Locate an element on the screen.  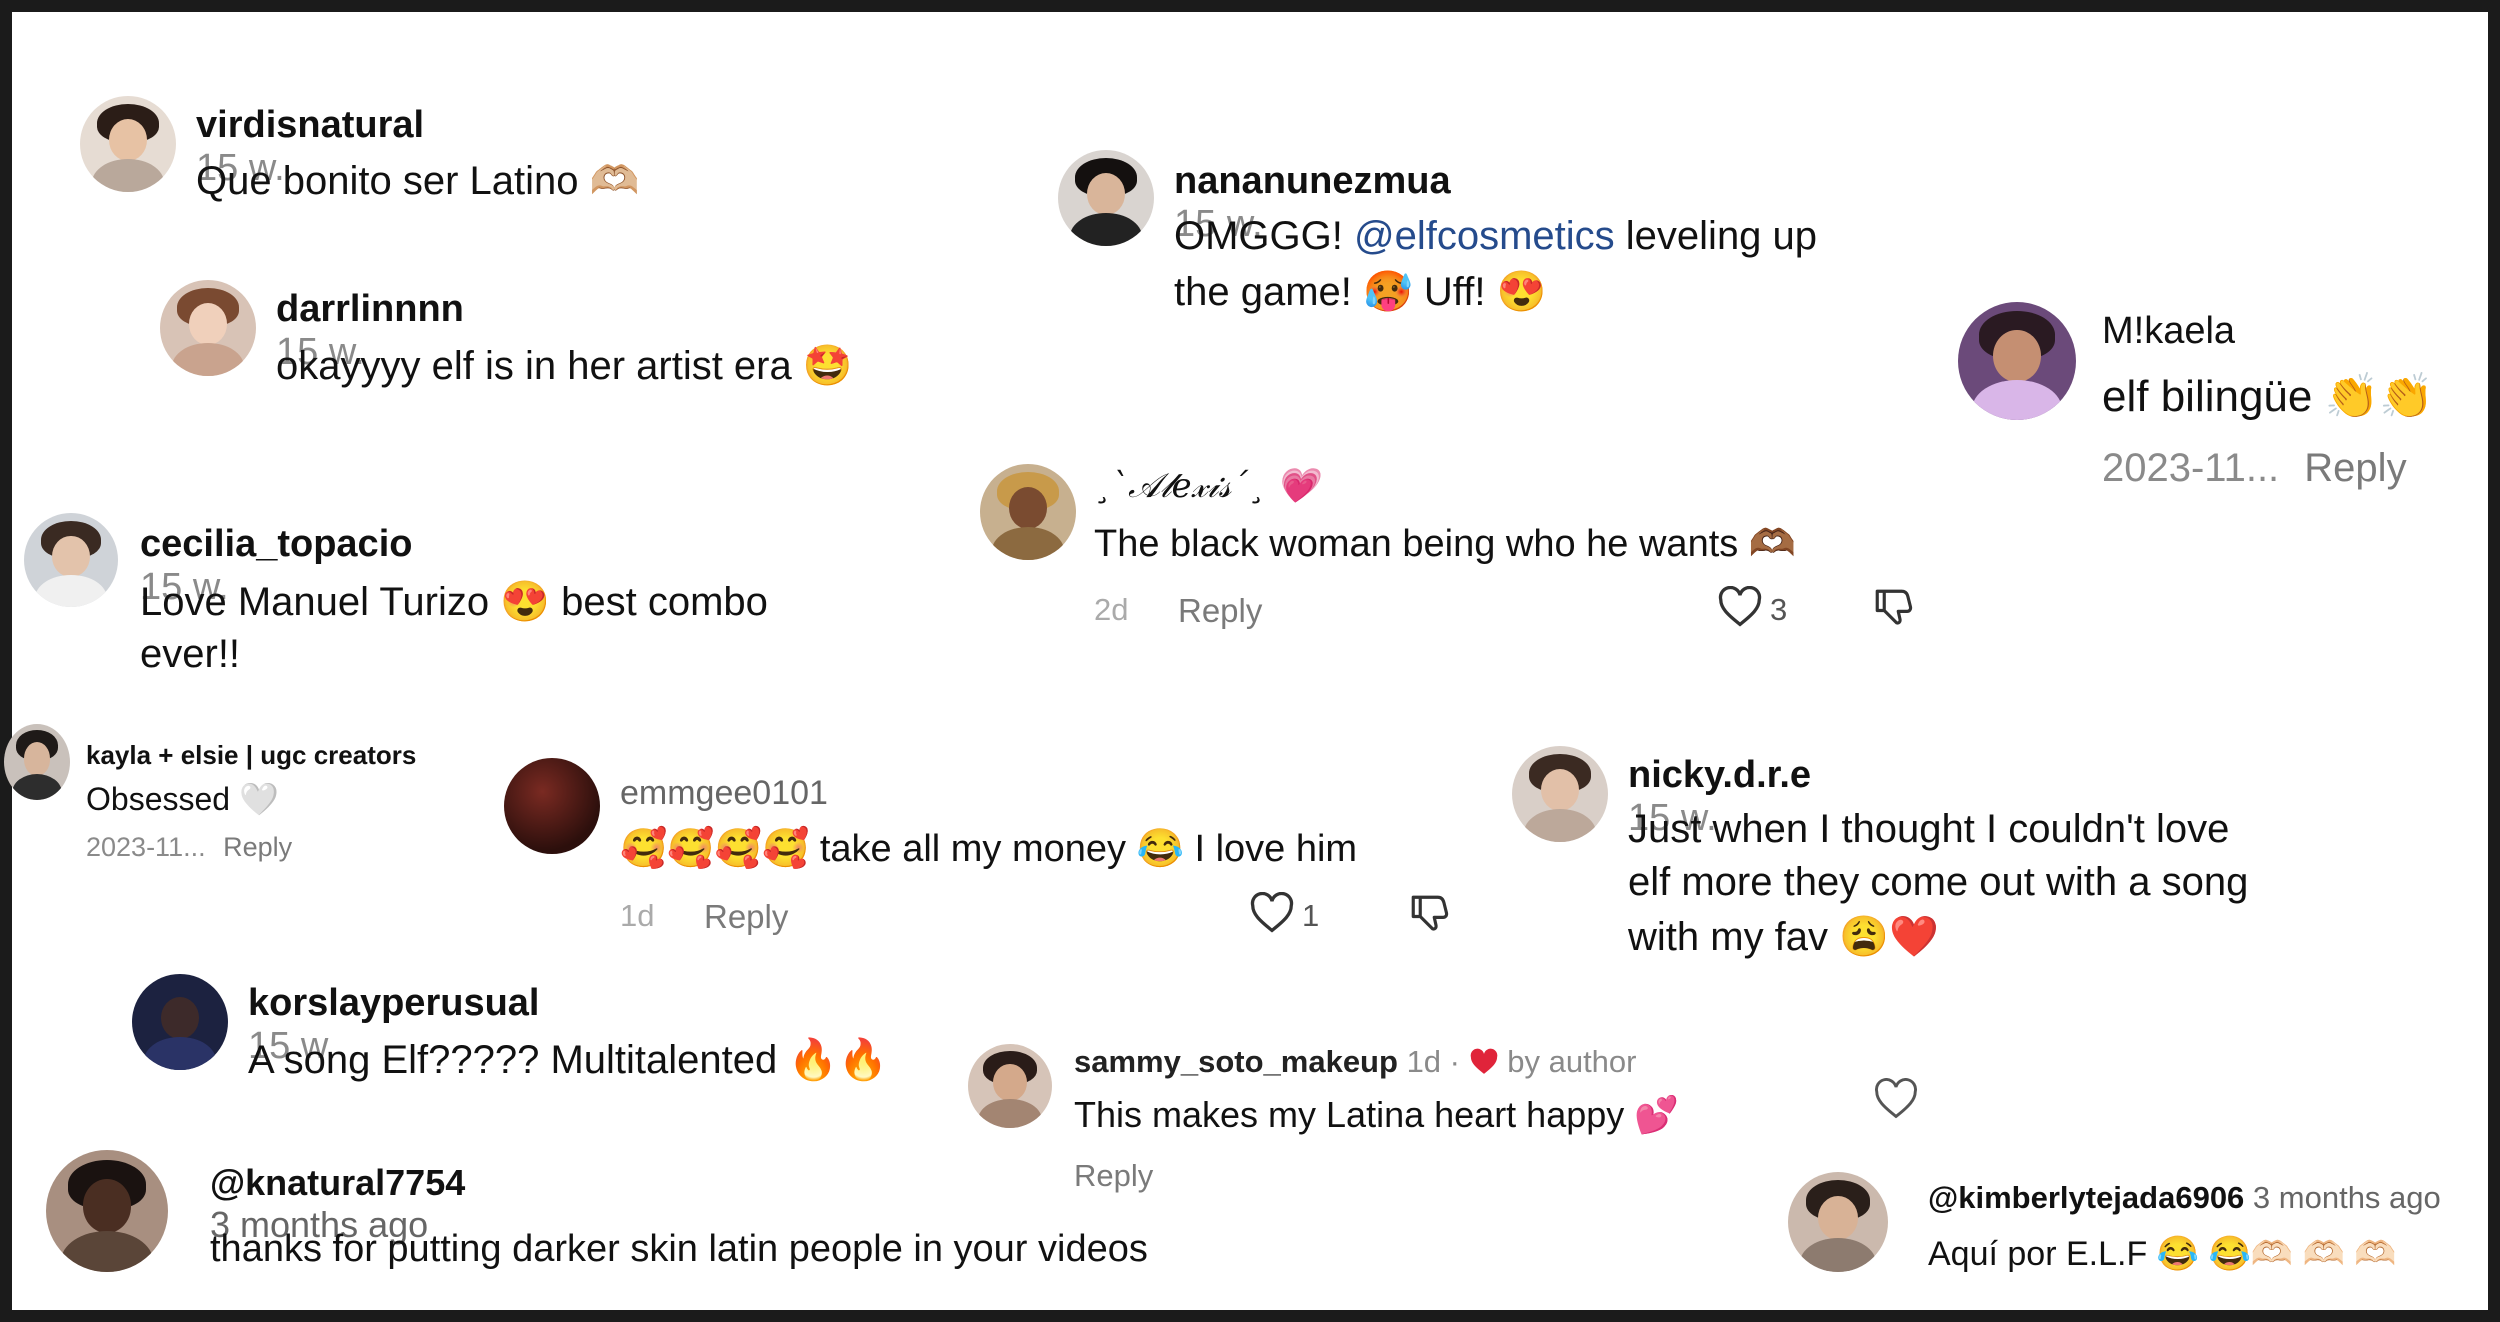
comment-text: This makes my Latina heart happy 💕 is located at coordinates (1377, 1114).